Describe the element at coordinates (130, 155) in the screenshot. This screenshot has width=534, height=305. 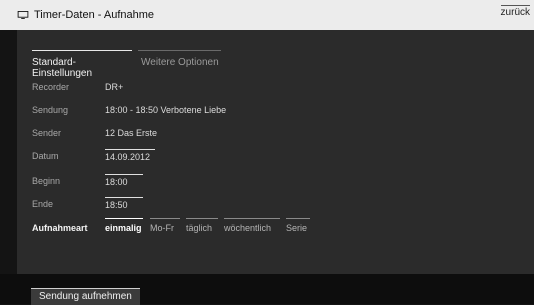
I see `datum-field: 14.09.2012` at that location.